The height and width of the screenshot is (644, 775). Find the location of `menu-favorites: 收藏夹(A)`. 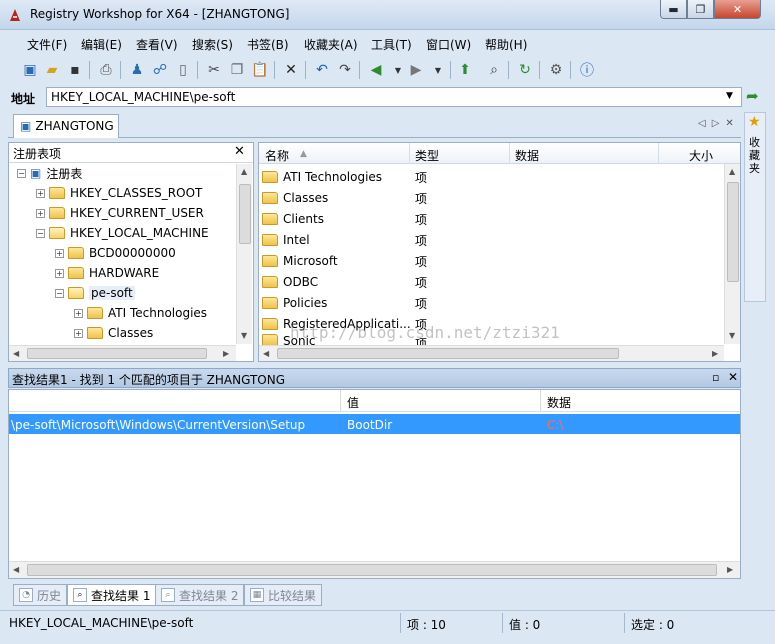

menu-favorites: 收藏夹(A) is located at coordinates (331, 44).